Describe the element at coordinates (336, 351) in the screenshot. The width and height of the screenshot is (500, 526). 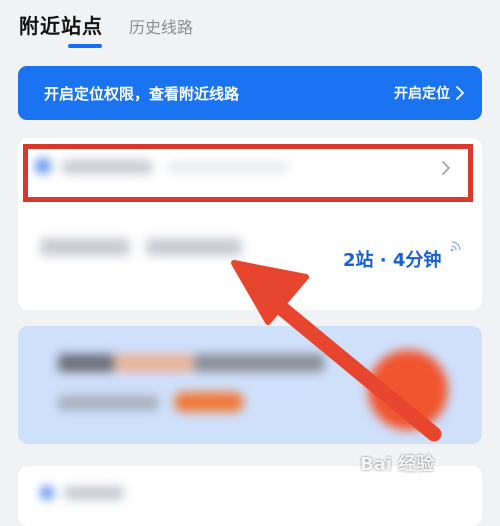
I see `annotation-arrow` at that location.